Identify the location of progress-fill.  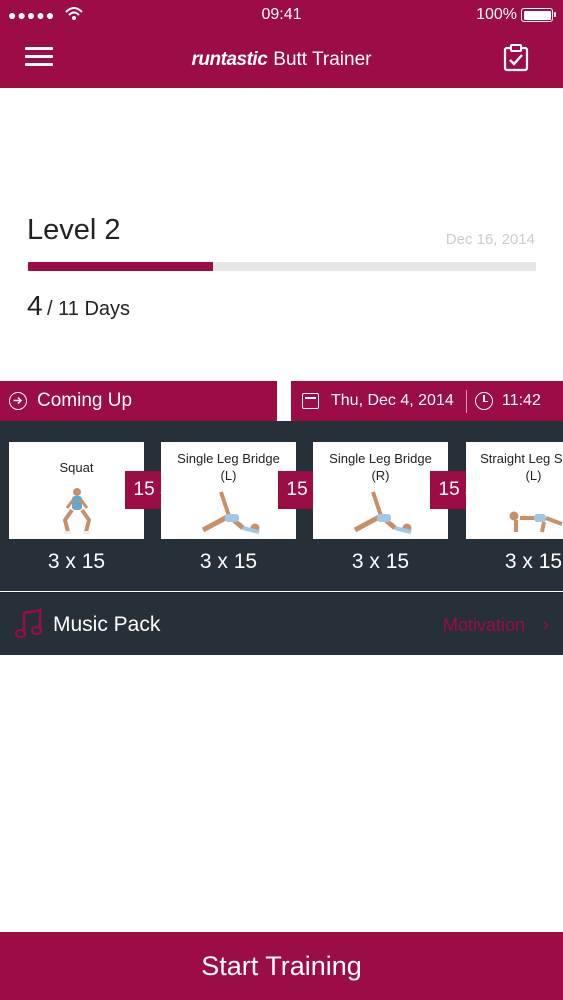
(120, 266).